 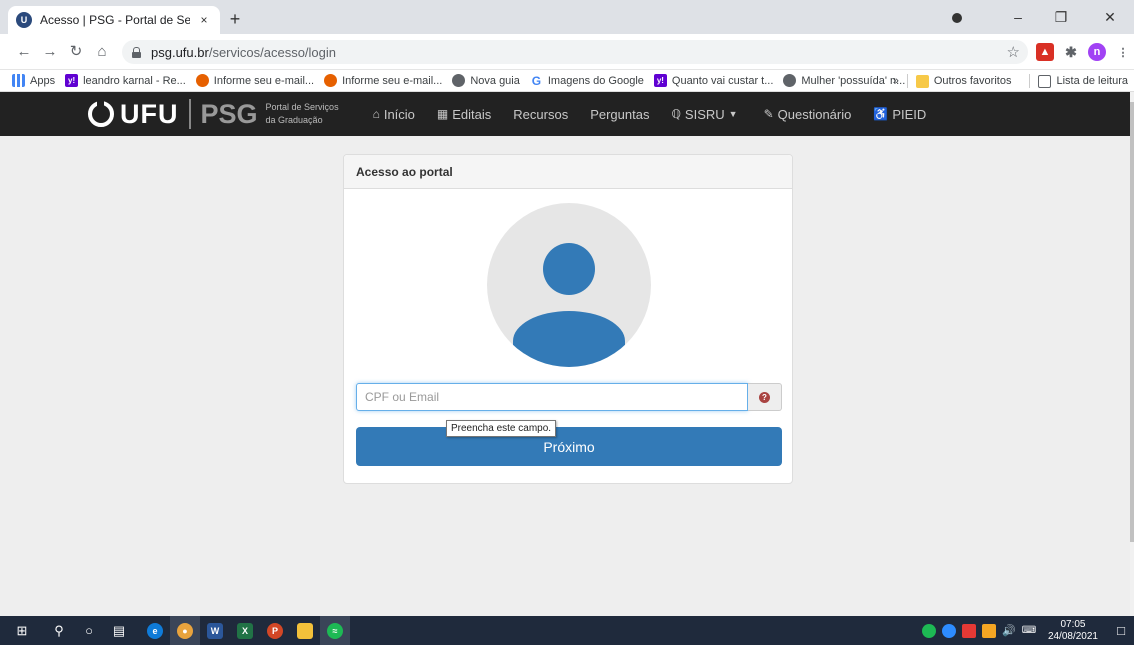 I want to click on nav-perguntas: Perguntas, so click(x=619, y=114).